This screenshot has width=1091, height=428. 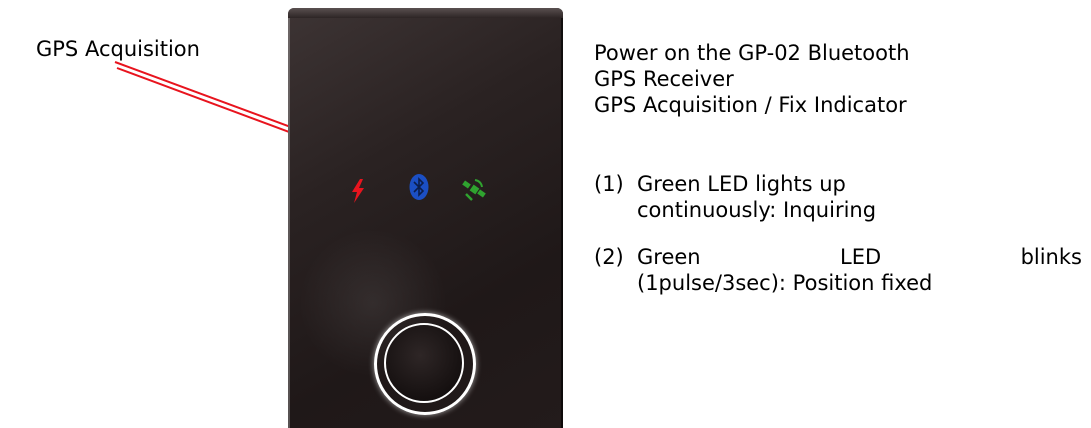 What do you see at coordinates (741, 184) in the screenshot?
I see `step-text-line-1: Green LED lights up` at bounding box center [741, 184].